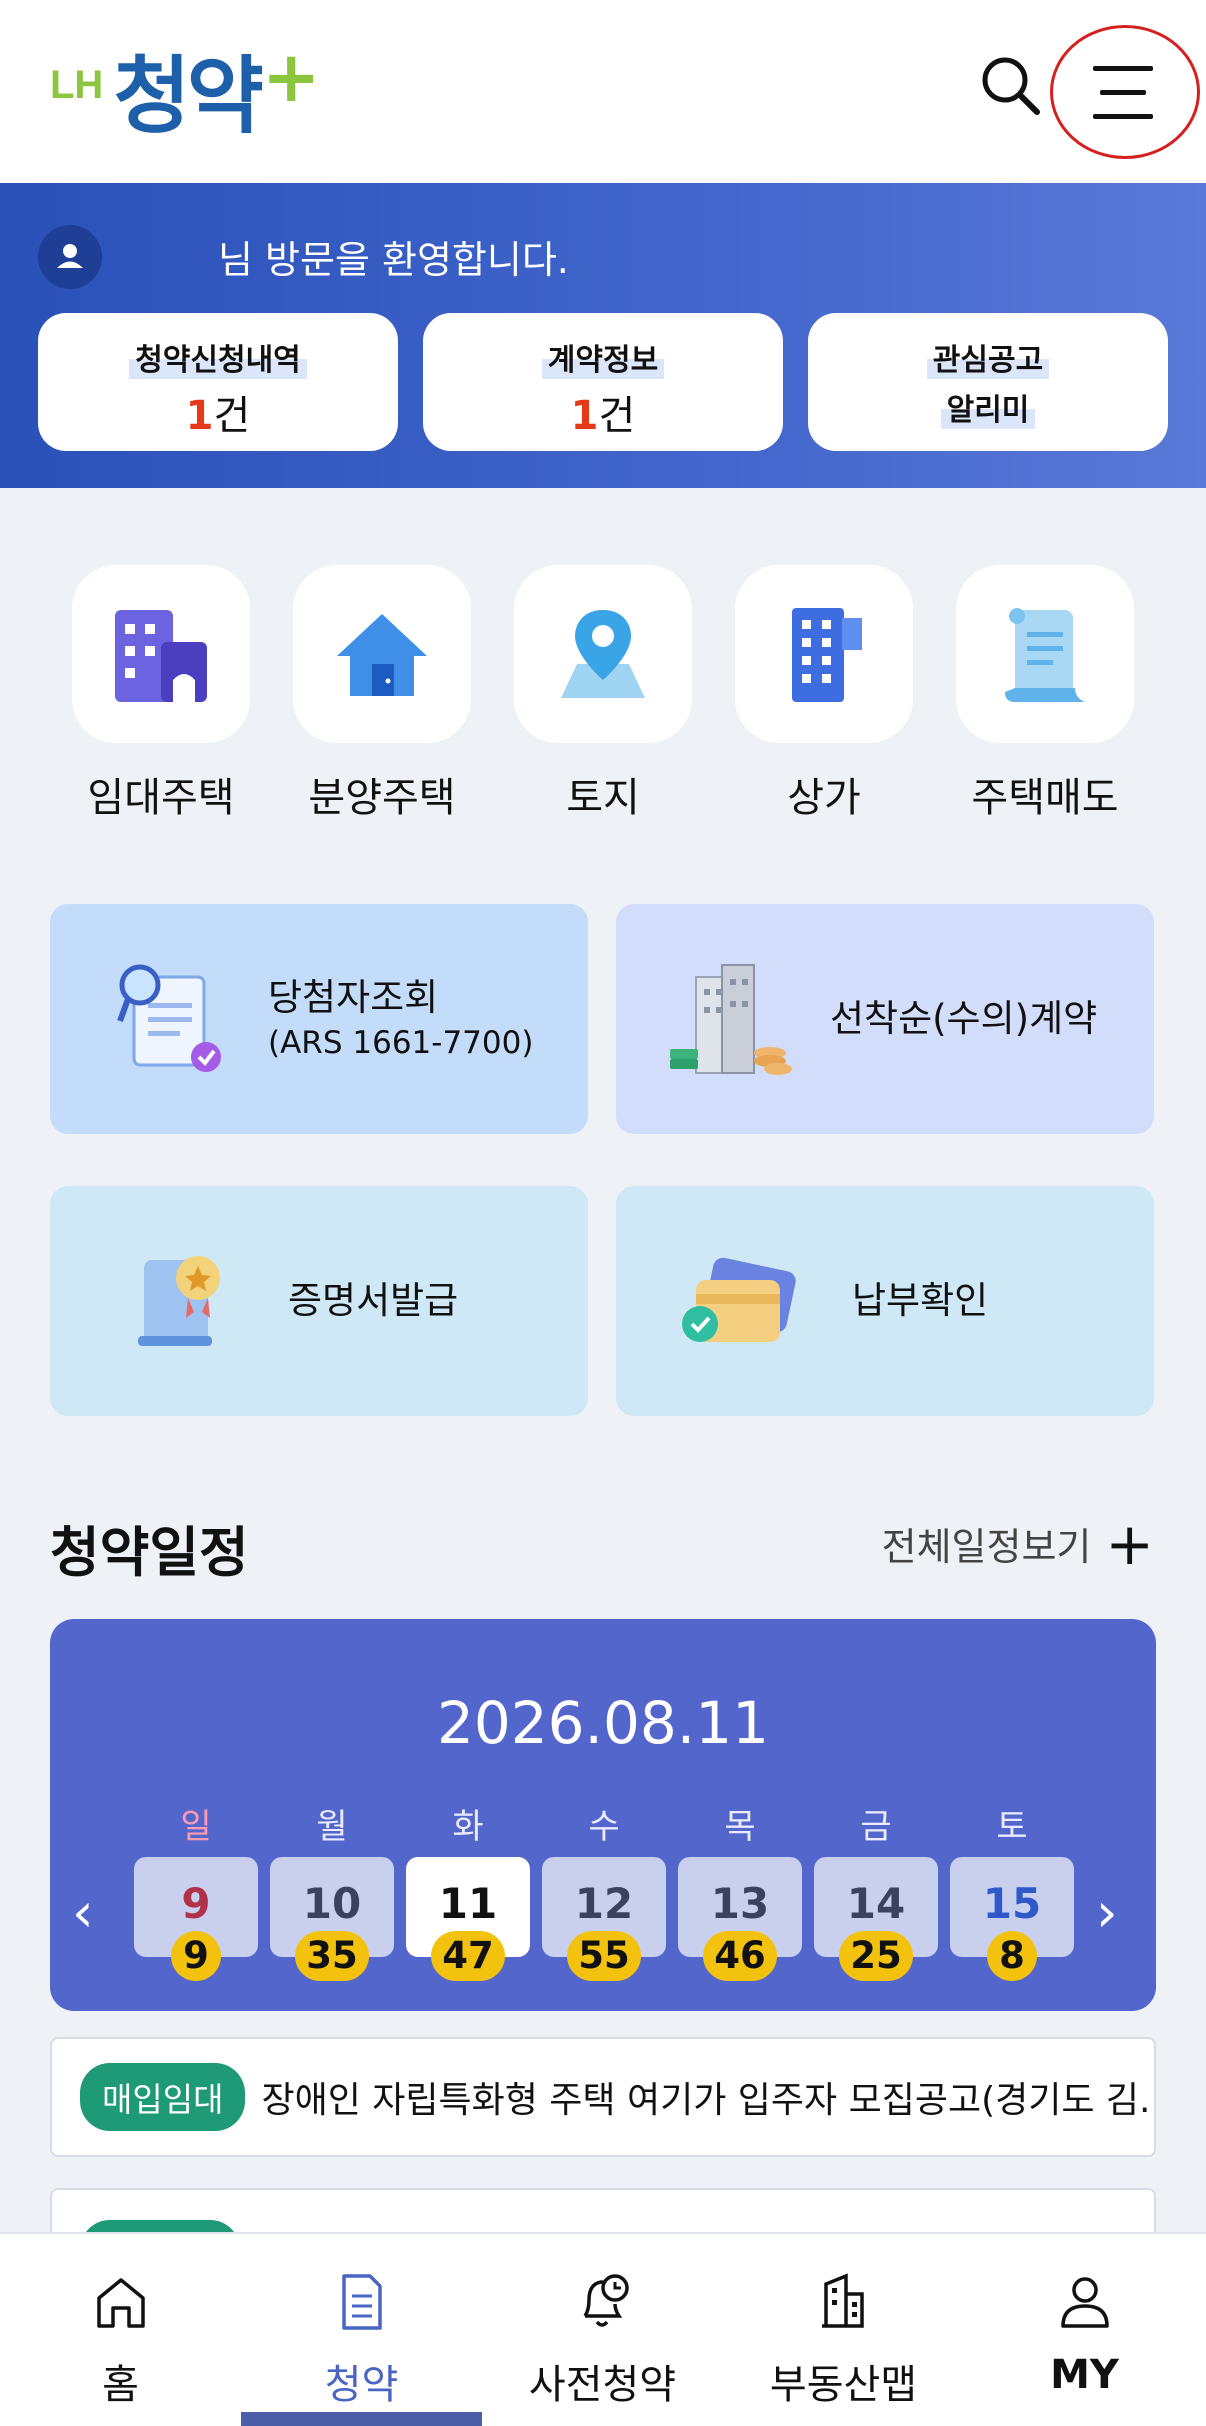  What do you see at coordinates (602, 2385) in the screenshot?
I see `nav-label: 사전청약` at bounding box center [602, 2385].